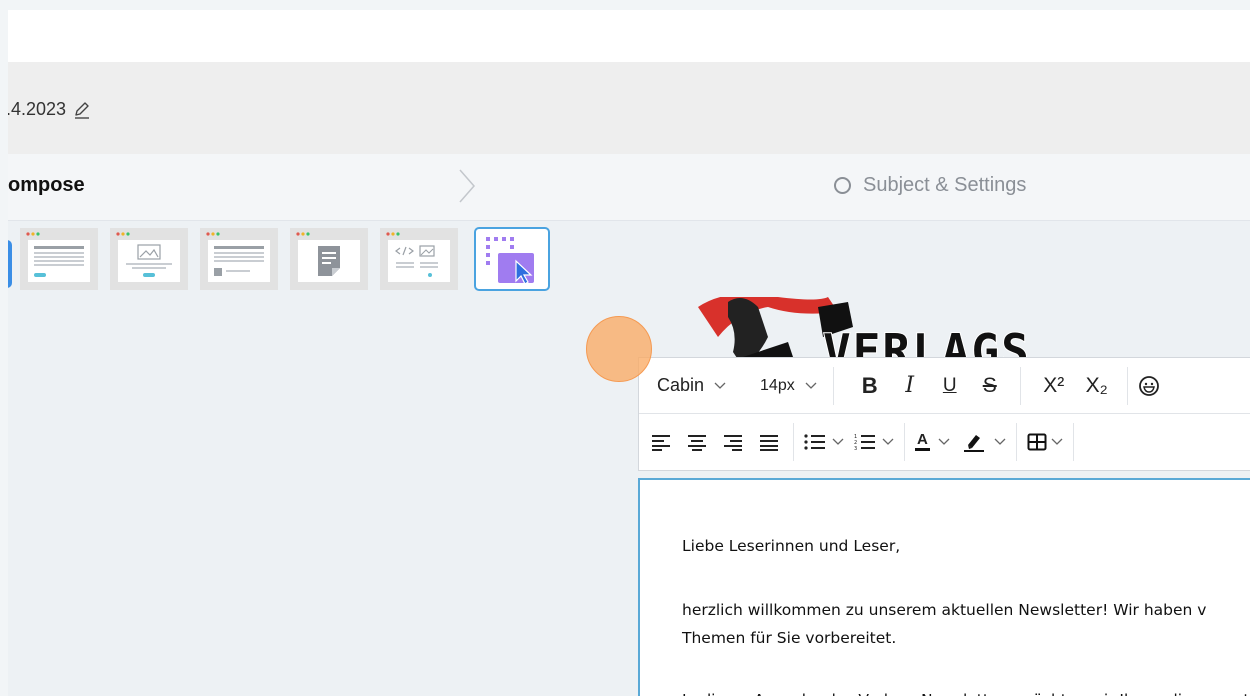 The image size is (1250, 696). I want to click on note-icon, so click(329, 261).